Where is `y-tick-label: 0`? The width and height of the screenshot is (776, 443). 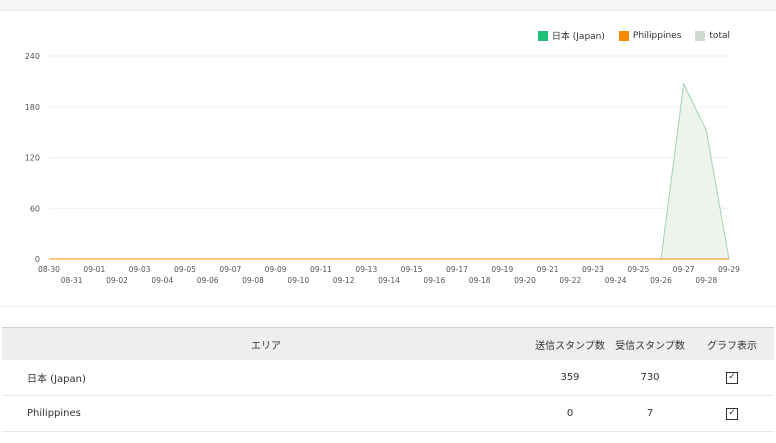 y-tick-label: 0 is located at coordinates (37, 259).